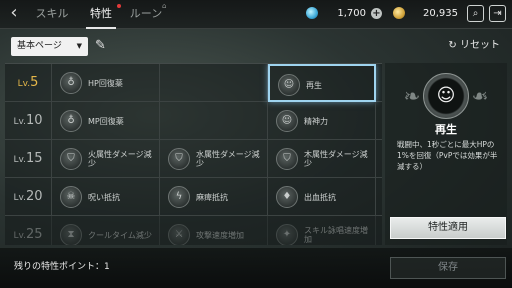  What do you see at coordinates (120, 235) in the screenshot?
I see `trait-name: クールタイム減少` at bounding box center [120, 235].